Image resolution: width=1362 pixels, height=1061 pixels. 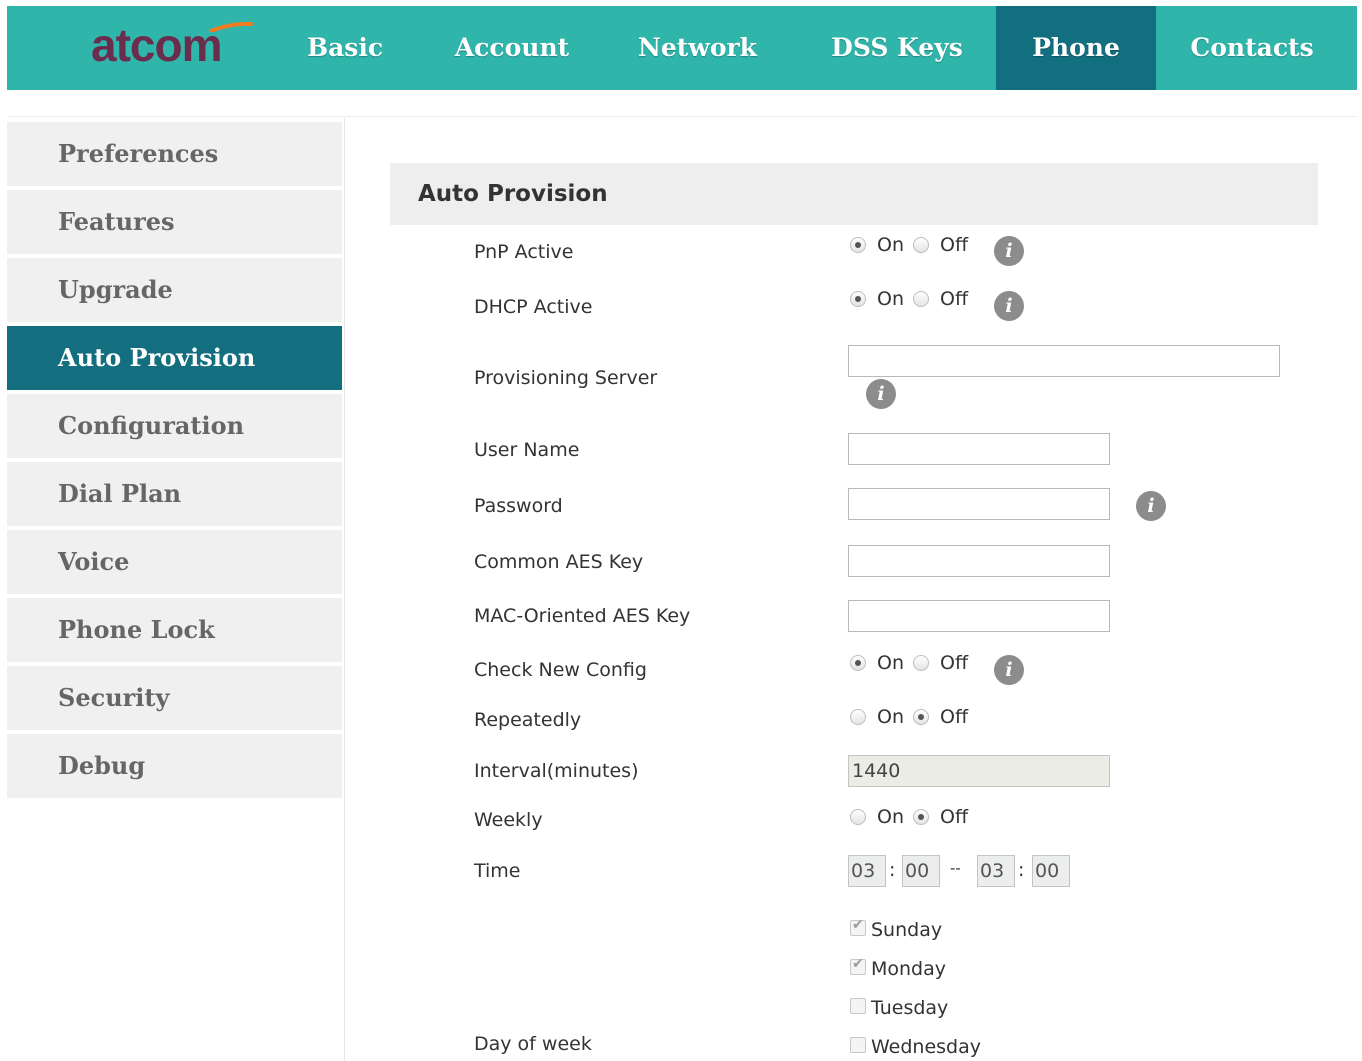 What do you see at coordinates (344, 589) in the screenshot?
I see `sidebar-divider` at bounding box center [344, 589].